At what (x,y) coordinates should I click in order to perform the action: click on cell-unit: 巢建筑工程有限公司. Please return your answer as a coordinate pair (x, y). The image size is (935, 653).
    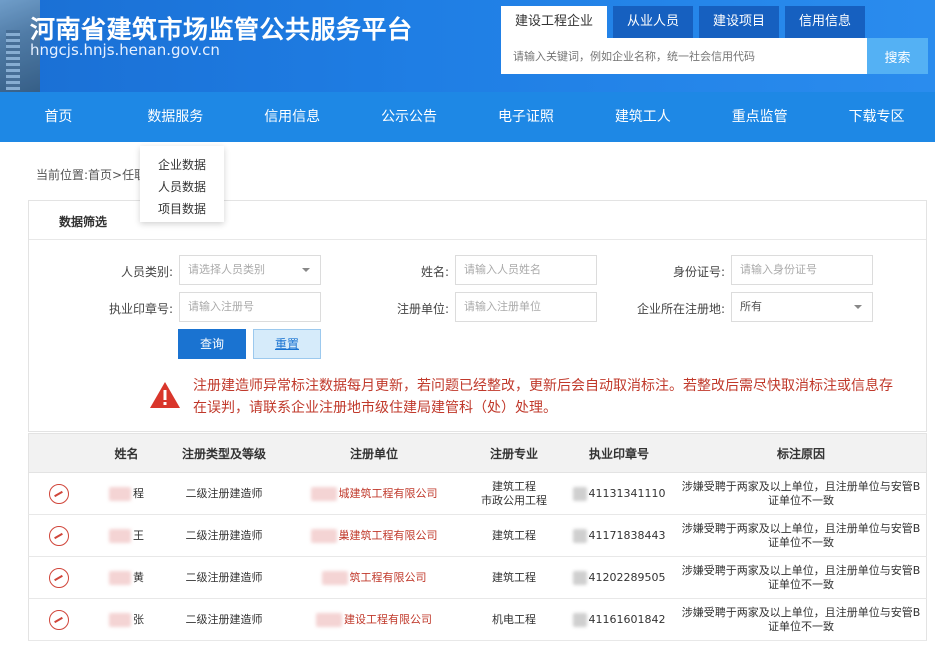
    Looking at the image, I should click on (374, 536).